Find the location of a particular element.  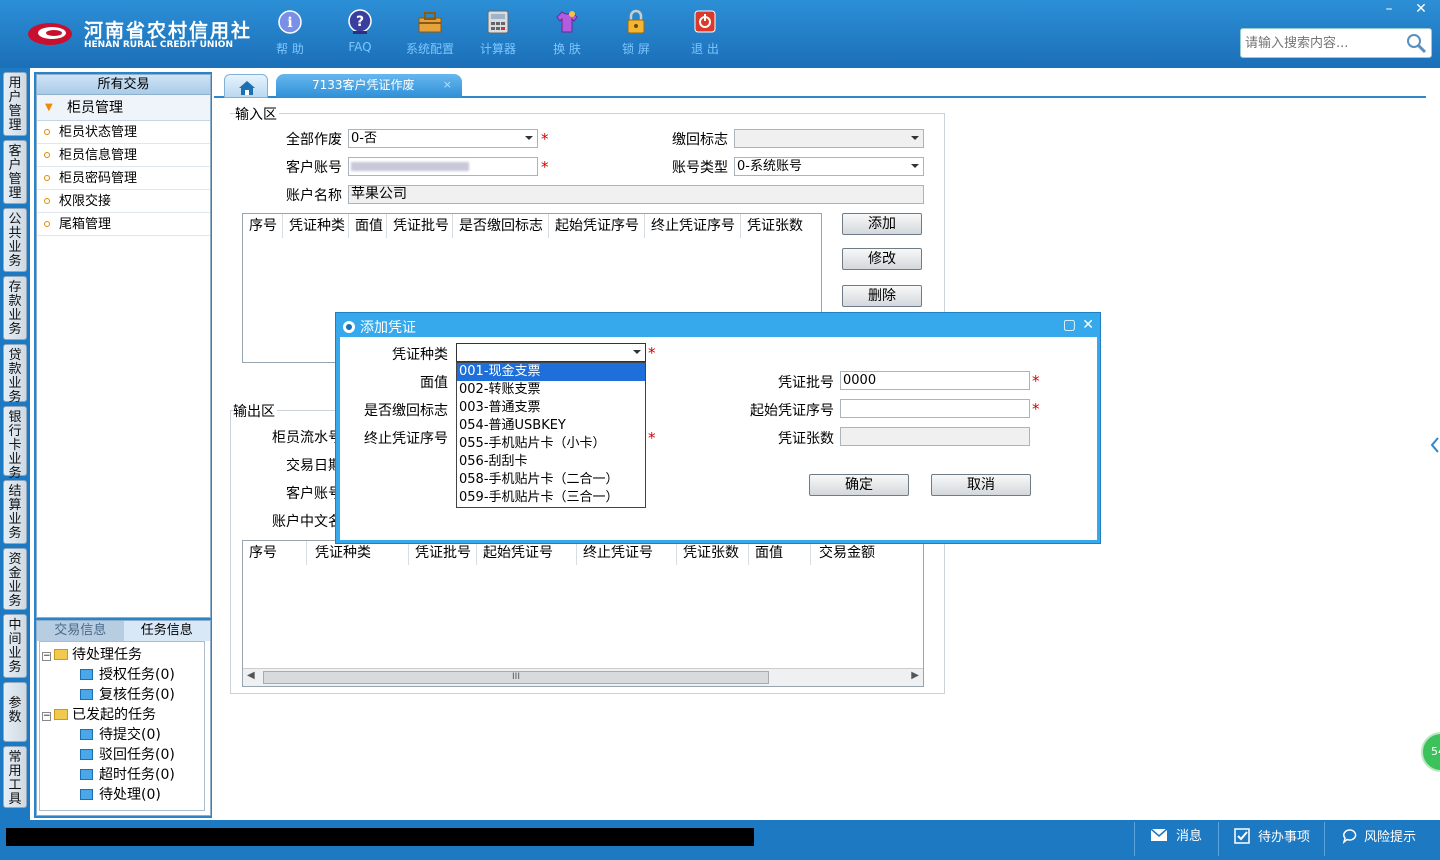

menu-group-teller: ▼ 柜员管理 is located at coordinates (123, 108).